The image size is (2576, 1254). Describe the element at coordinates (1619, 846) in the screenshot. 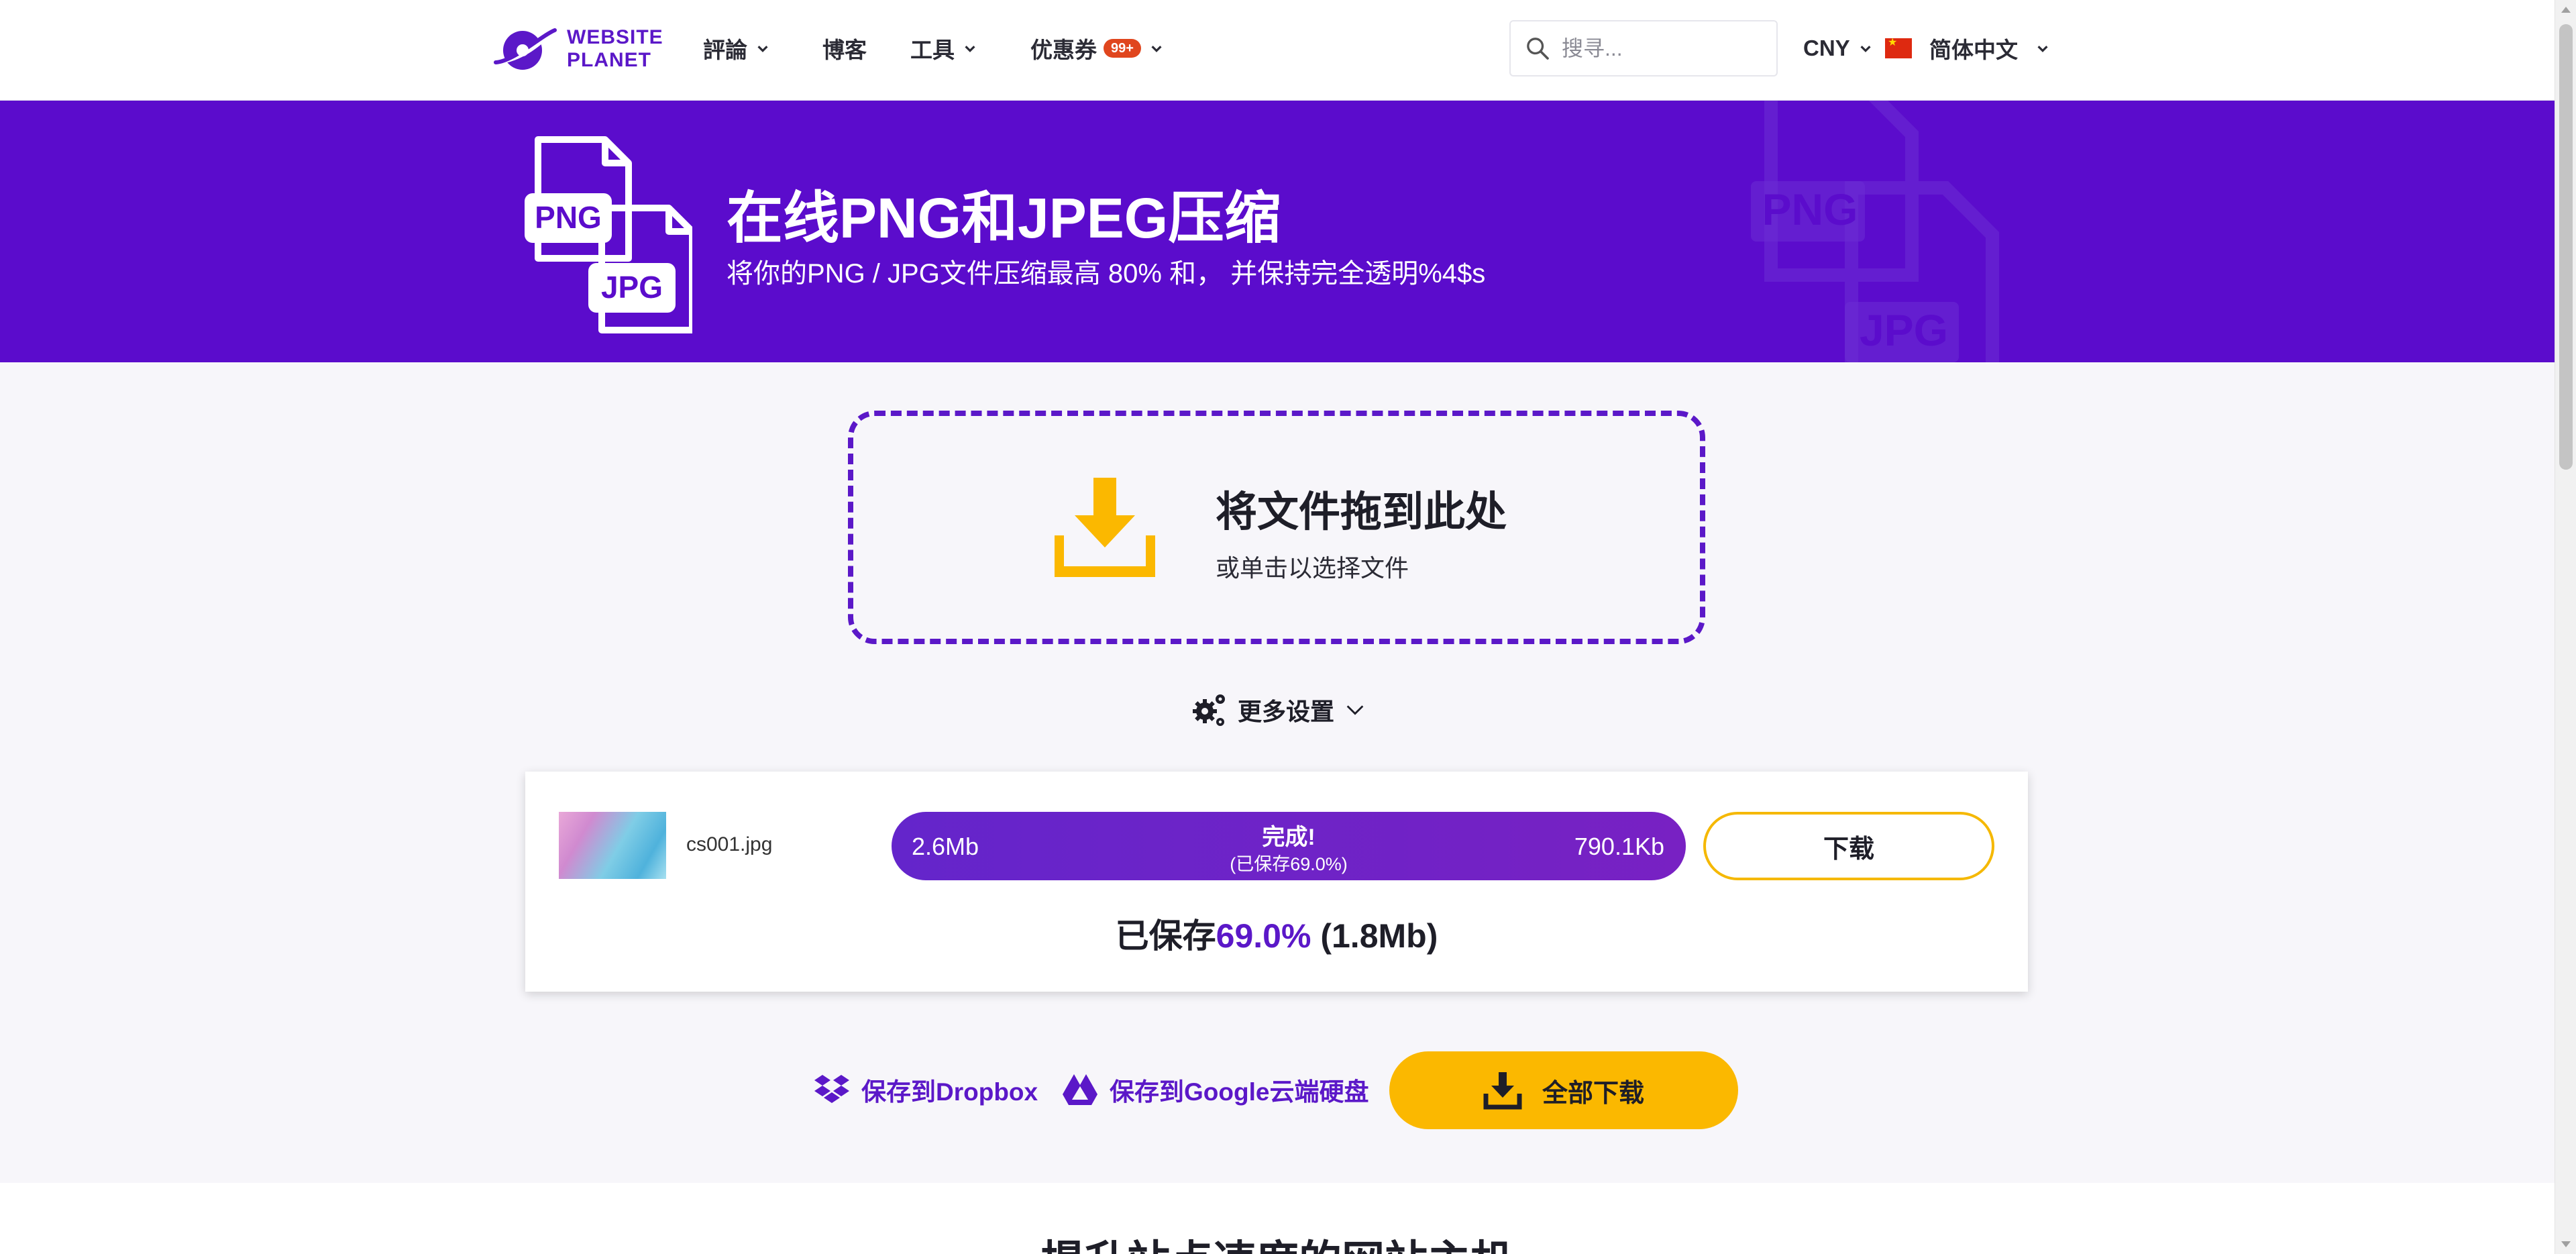

I see `compressed-size: 790.1Kb` at that location.